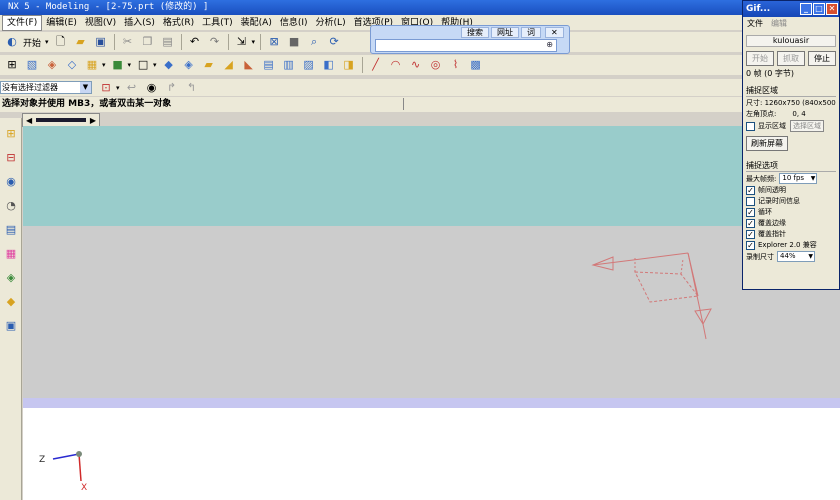 Image resolution: width=840 pixels, height=500 pixels. Describe the element at coordinates (289, 65) in the screenshot. I see `pattern-icon: ▥` at that location.